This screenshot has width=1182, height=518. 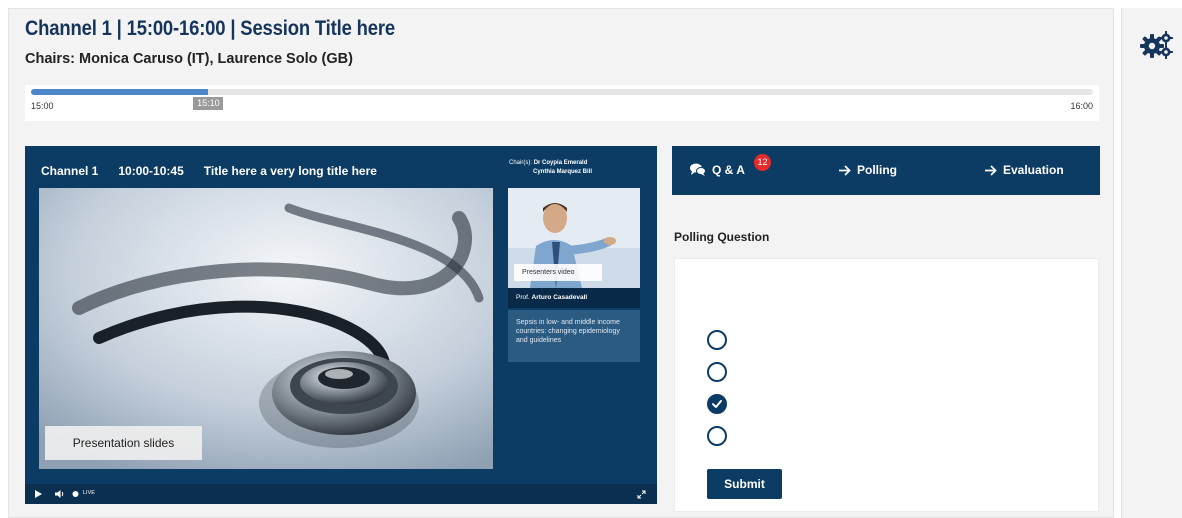 I want to click on player-time: 10:00-10:45, so click(x=151, y=171).